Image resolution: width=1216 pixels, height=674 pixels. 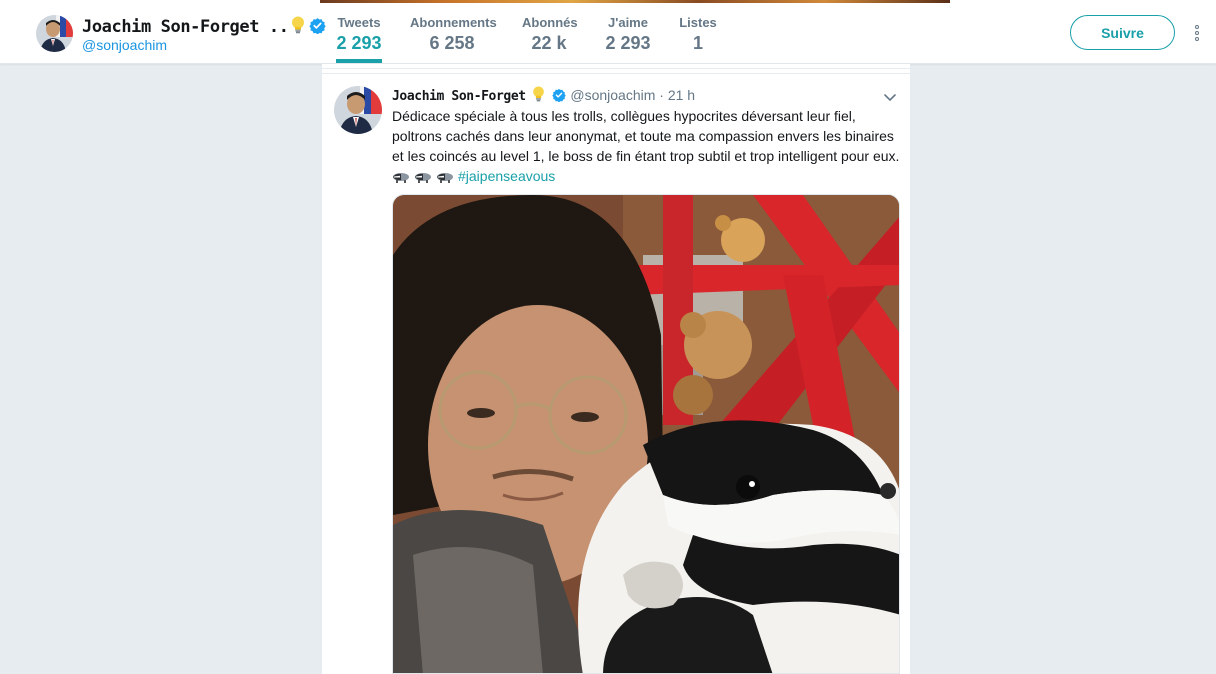 I want to click on stat-lists: Listes 1, so click(x=698, y=34).